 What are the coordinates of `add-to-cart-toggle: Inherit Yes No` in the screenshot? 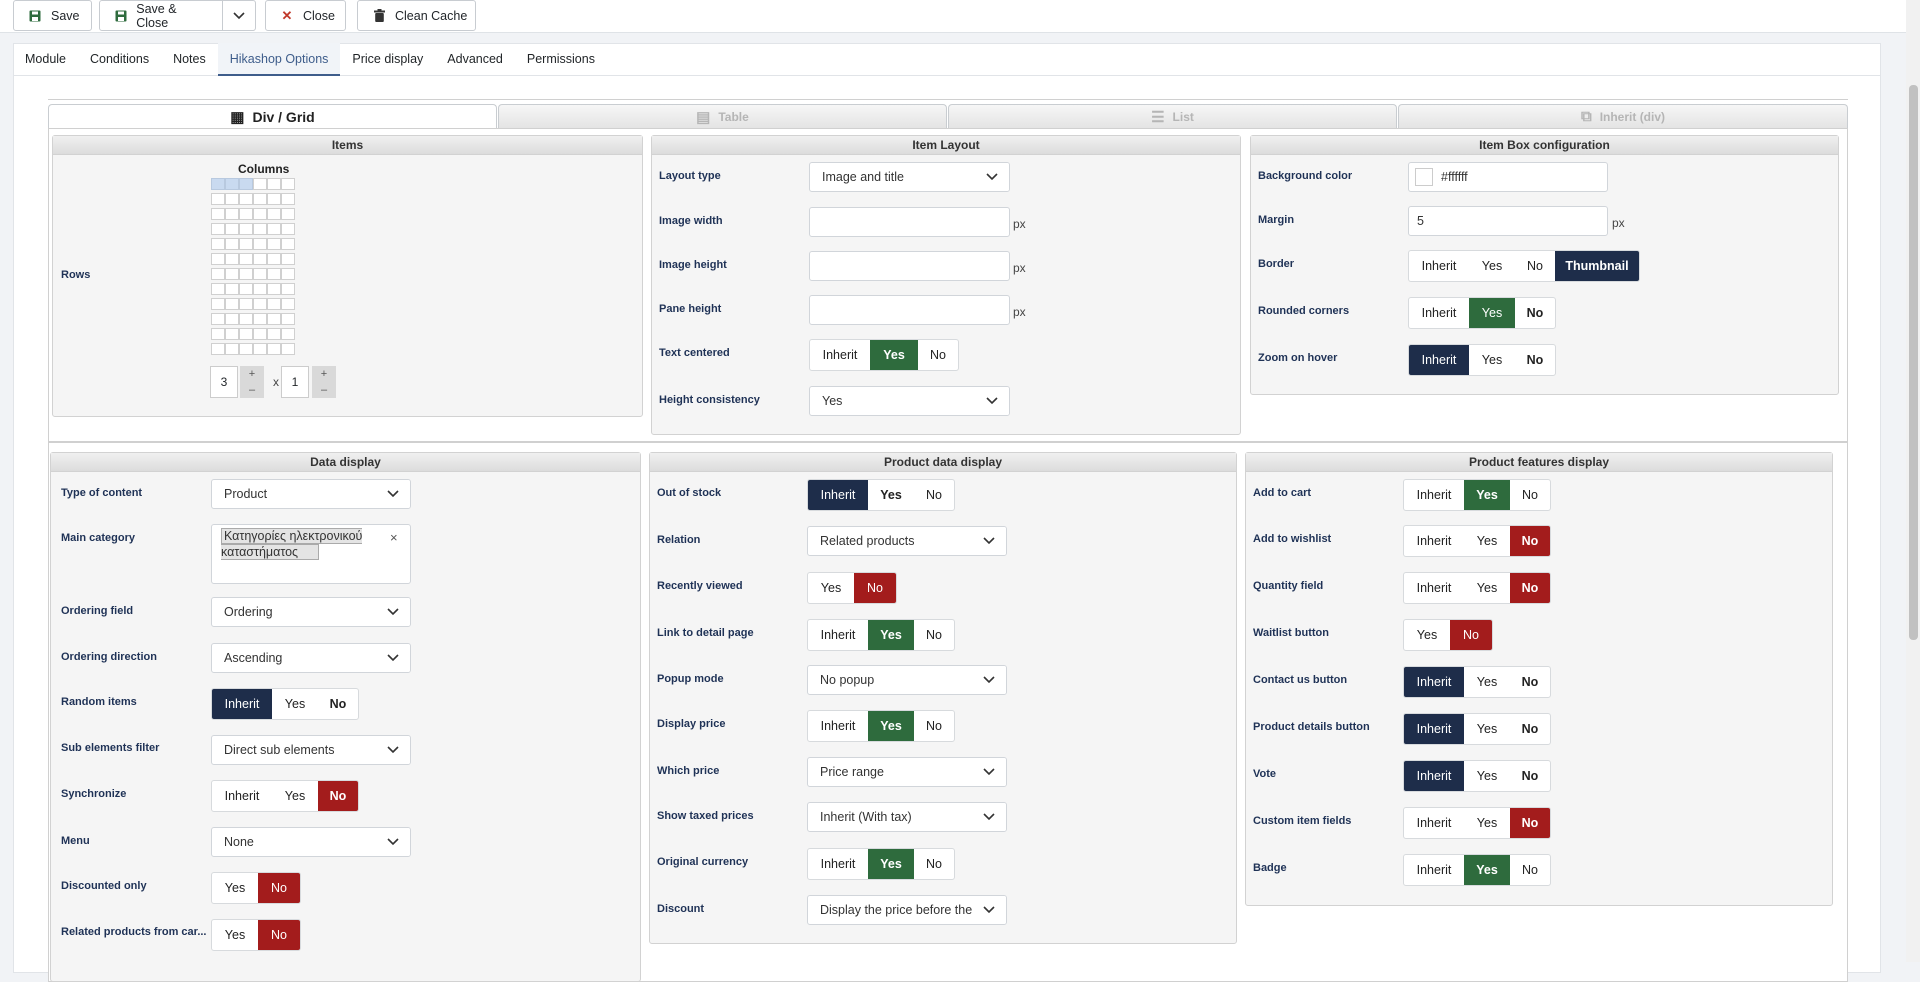 It's located at (1477, 495).